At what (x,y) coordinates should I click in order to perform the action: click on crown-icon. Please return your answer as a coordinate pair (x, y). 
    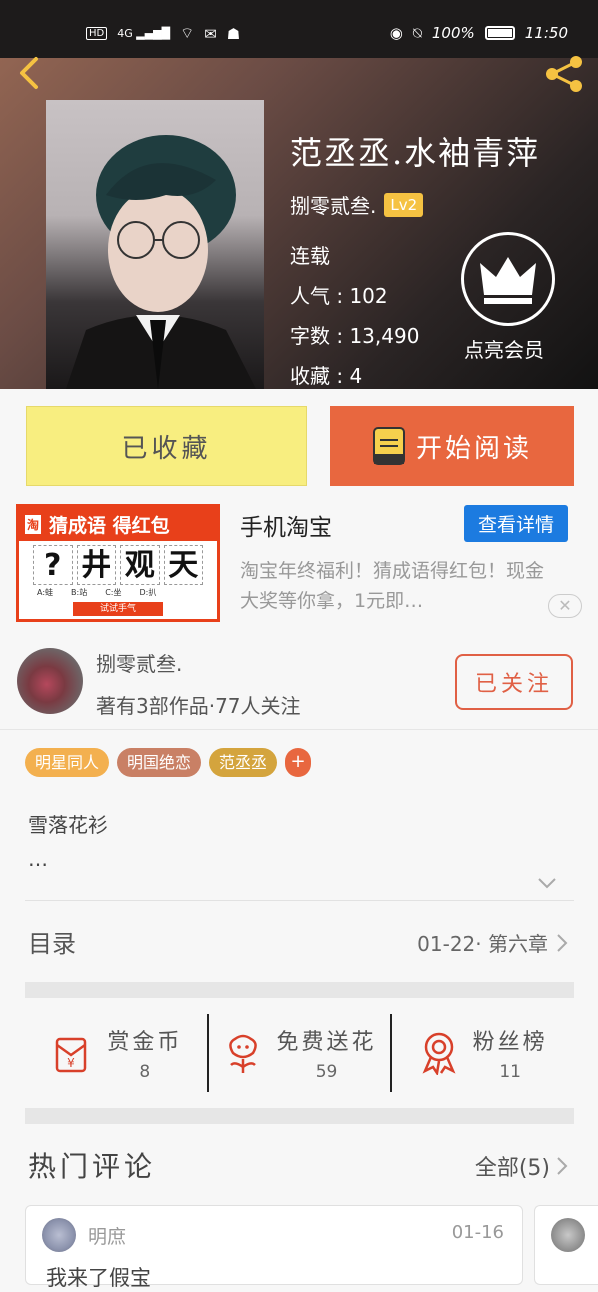
    Looking at the image, I should click on (508, 280).